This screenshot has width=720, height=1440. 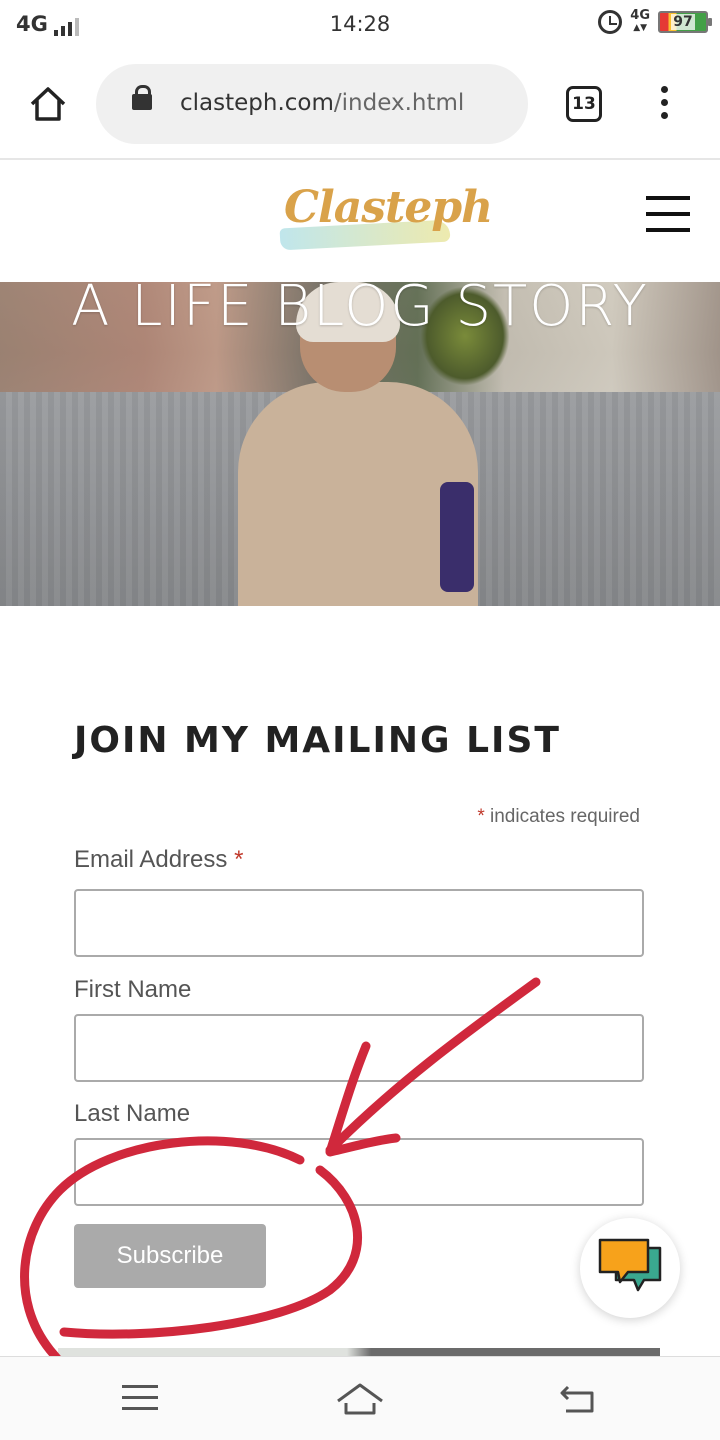 What do you see at coordinates (457, 537) in the screenshot?
I see `hero-umbrella` at bounding box center [457, 537].